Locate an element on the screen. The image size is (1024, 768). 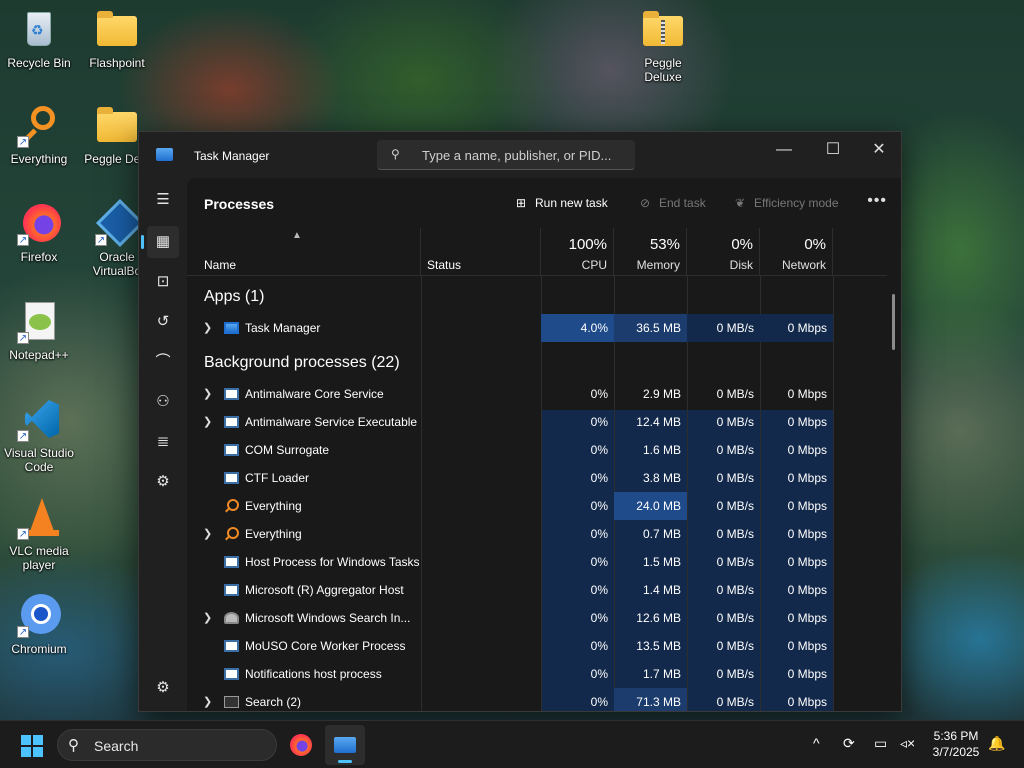
desktop-icon-firefox: ↗ Firefox is located at coordinates (39, 233).